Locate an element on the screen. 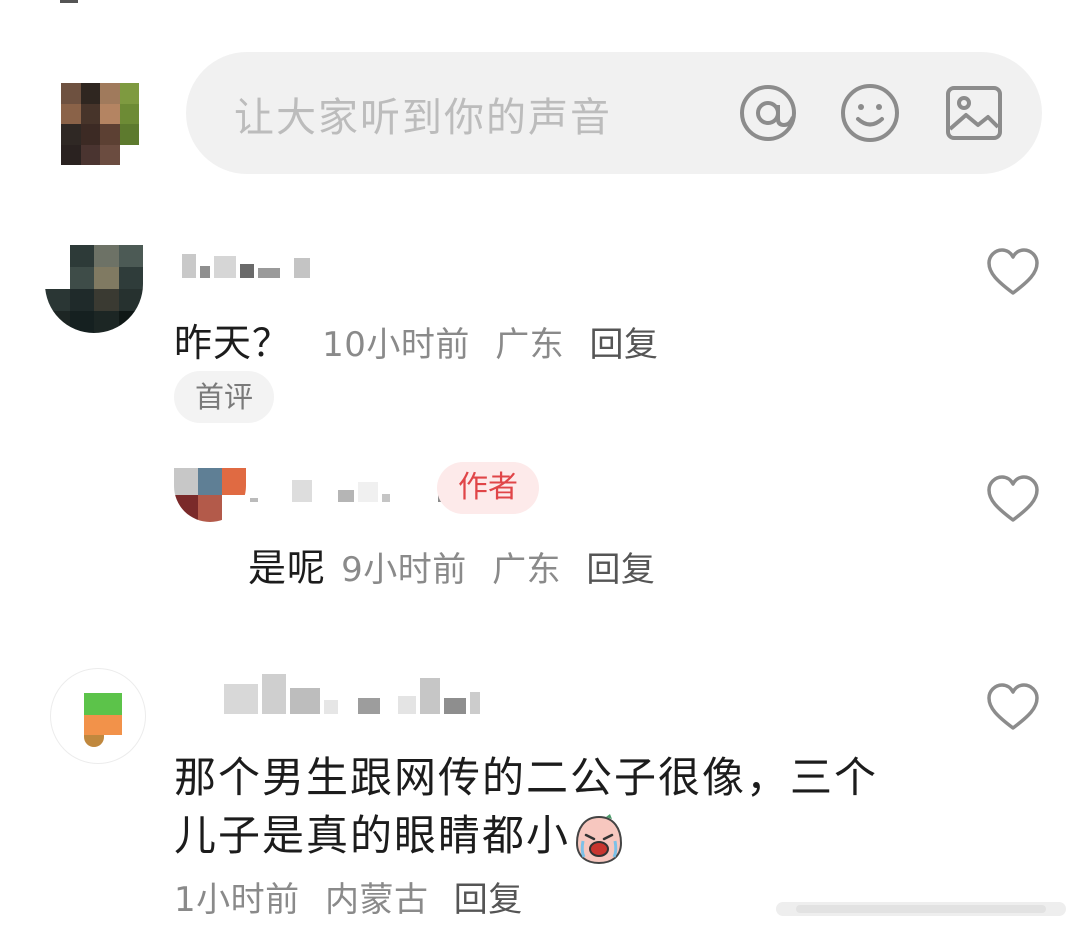 The width and height of the screenshot is (1086, 938). reply-time: 9小时前 is located at coordinates (404, 570).